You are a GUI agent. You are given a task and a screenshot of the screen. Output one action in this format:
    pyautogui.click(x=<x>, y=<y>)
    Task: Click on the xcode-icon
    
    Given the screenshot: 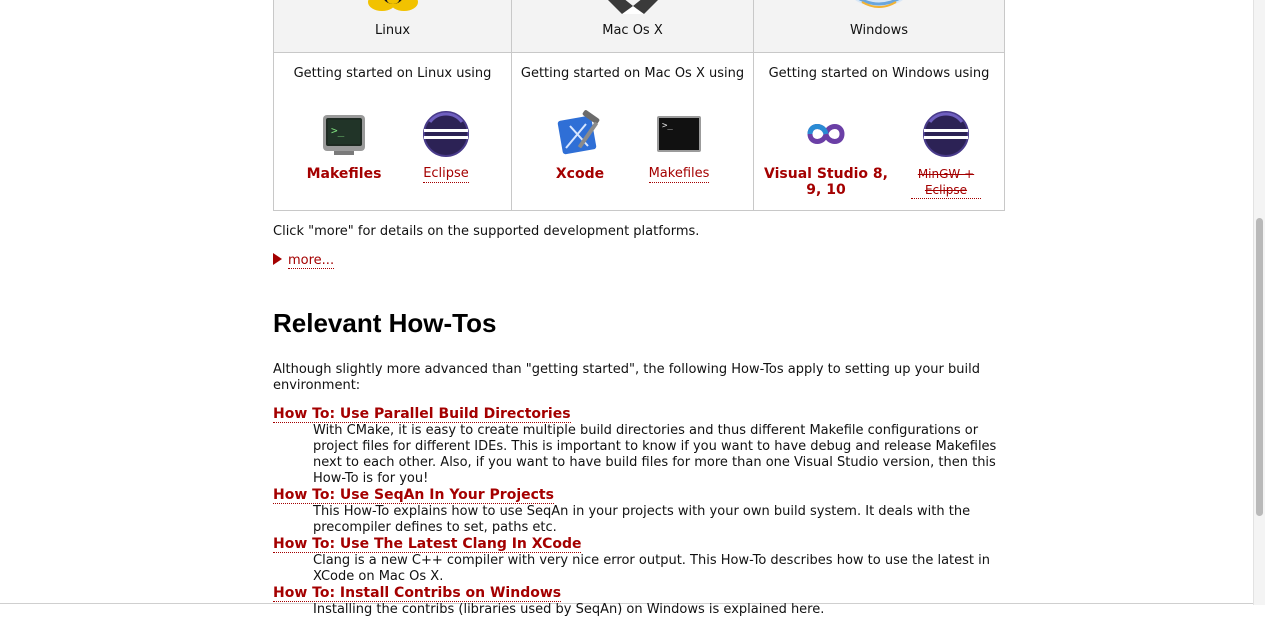 What is the action you would take?
    pyautogui.click(x=578, y=132)
    